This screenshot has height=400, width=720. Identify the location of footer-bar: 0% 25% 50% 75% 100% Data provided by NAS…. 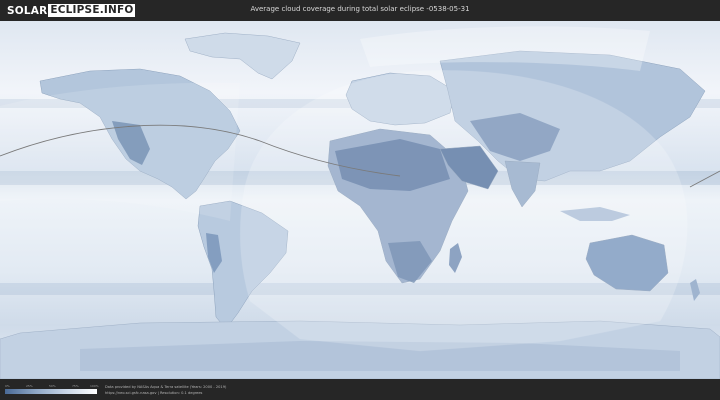
(360, 389).